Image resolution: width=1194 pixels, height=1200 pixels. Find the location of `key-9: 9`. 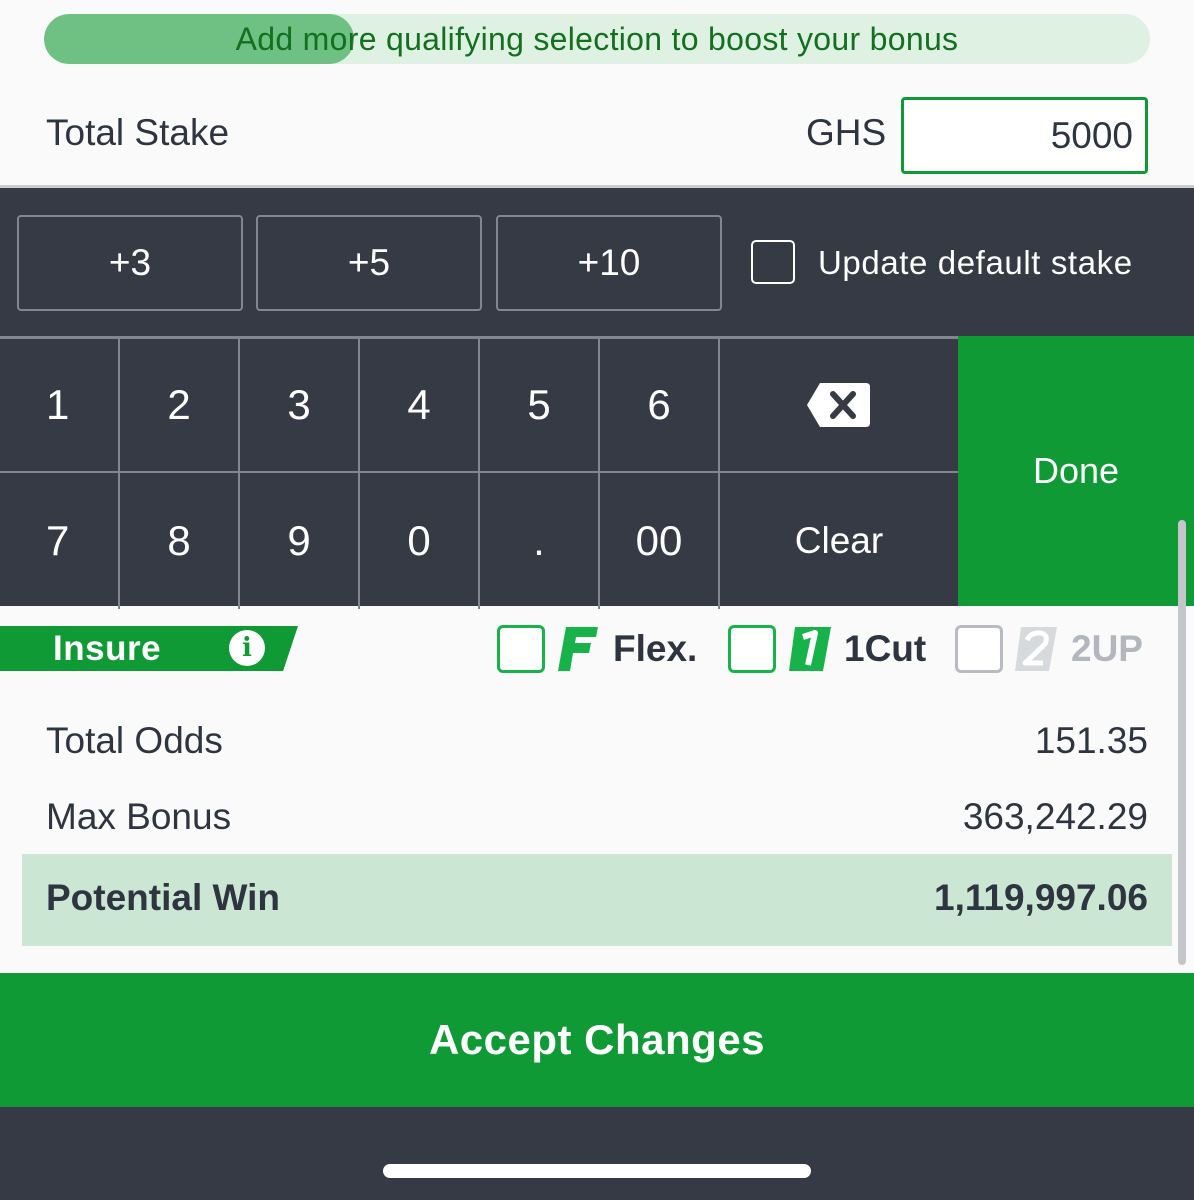

key-9: 9 is located at coordinates (300, 541).